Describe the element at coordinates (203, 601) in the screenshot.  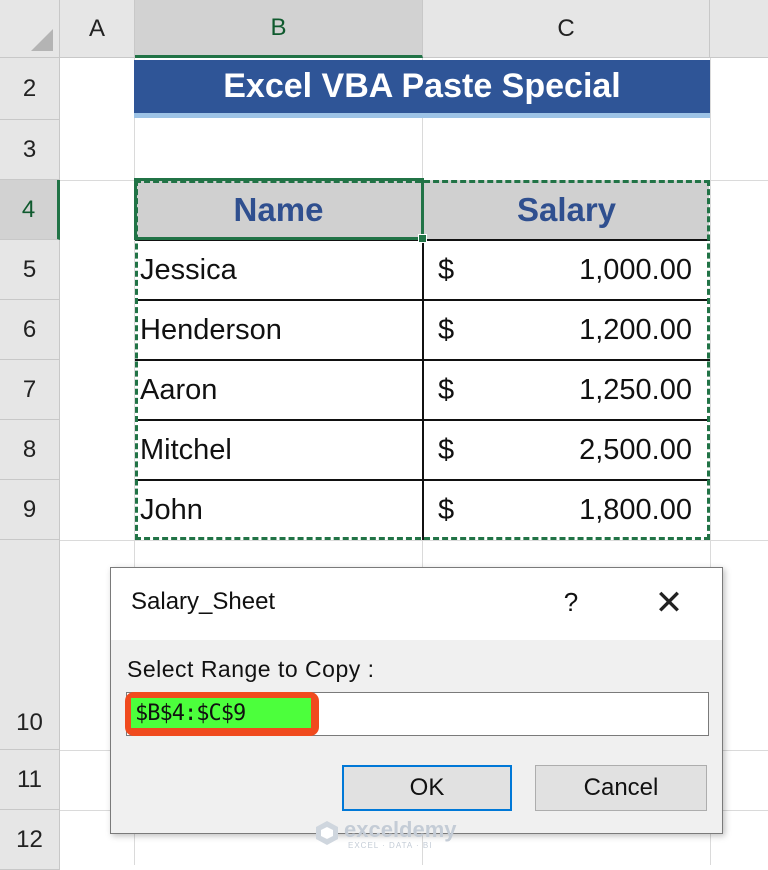
I see `dialog-title: Salary_Sheet` at that location.